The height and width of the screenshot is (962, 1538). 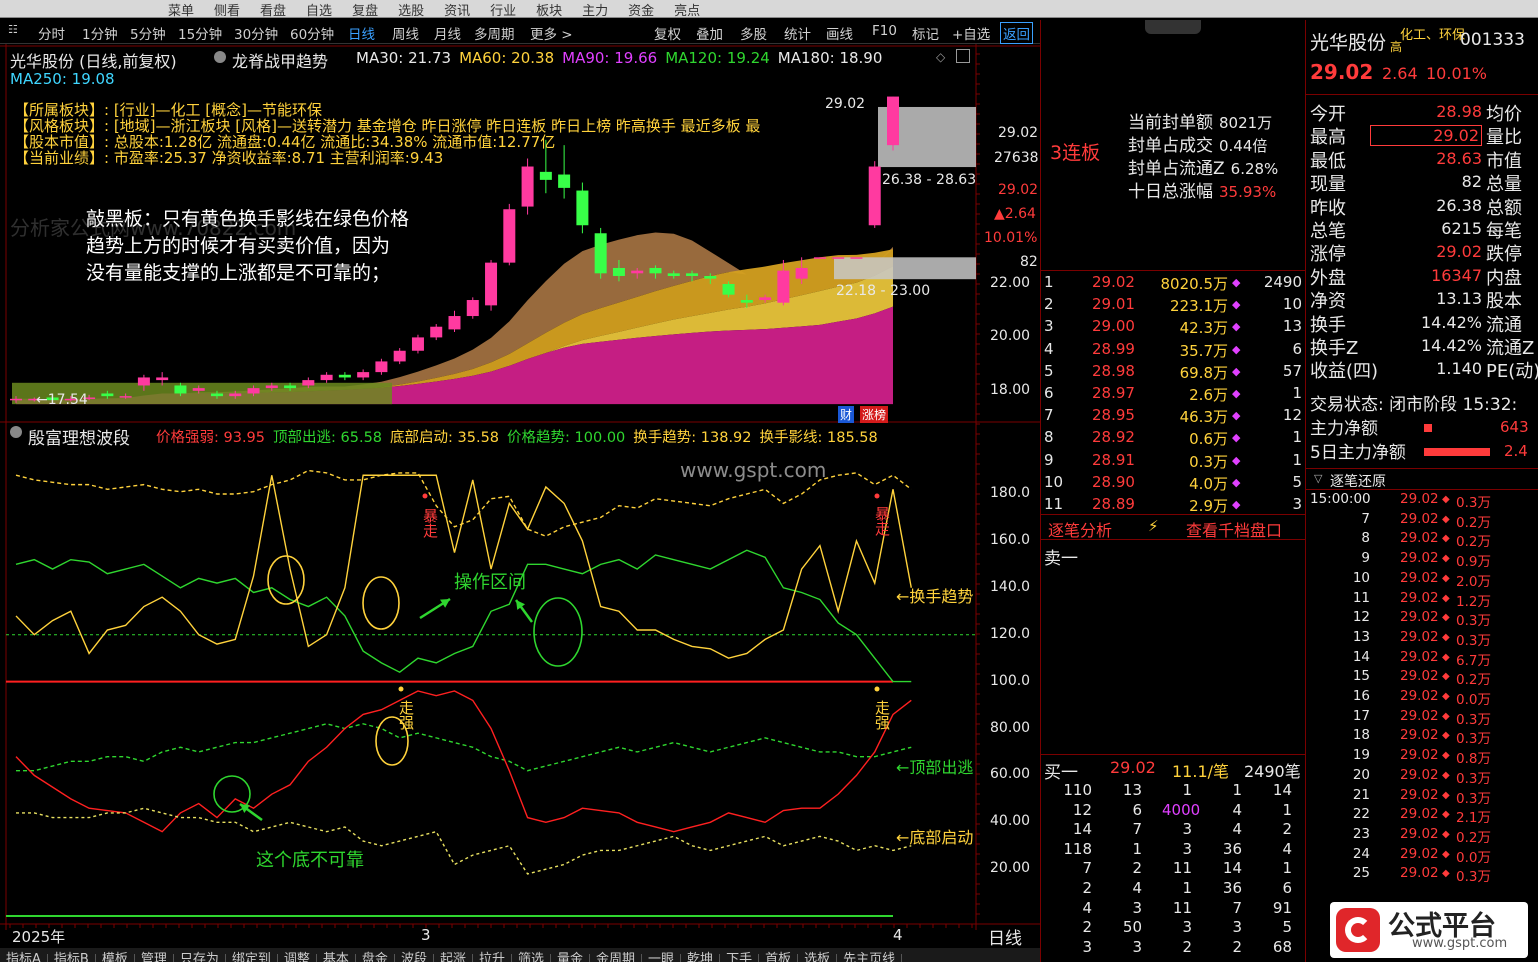 I want to click on order-level-row: 5 28.98 69.8万 ◆ 57, so click(x=1173, y=373).